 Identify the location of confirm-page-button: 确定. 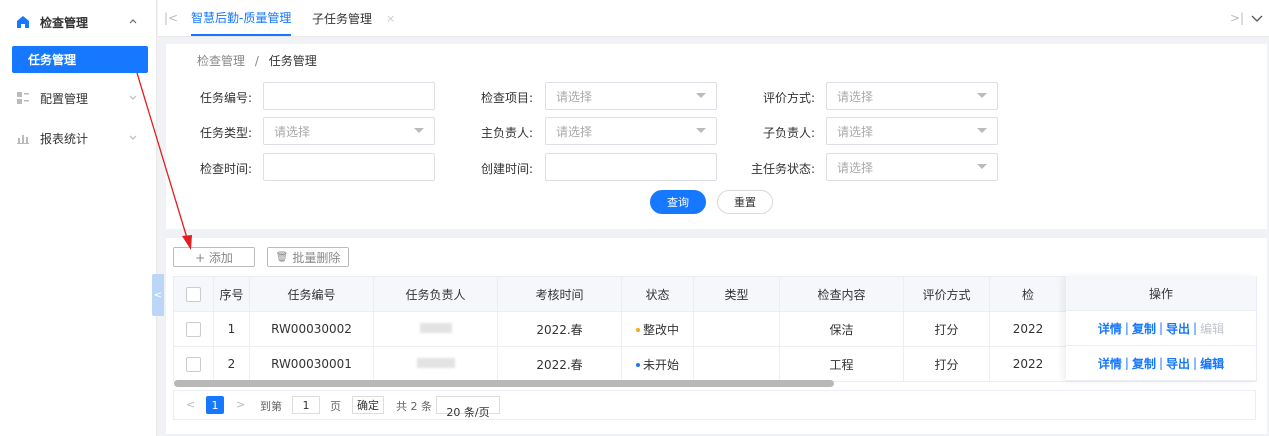
(368, 405).